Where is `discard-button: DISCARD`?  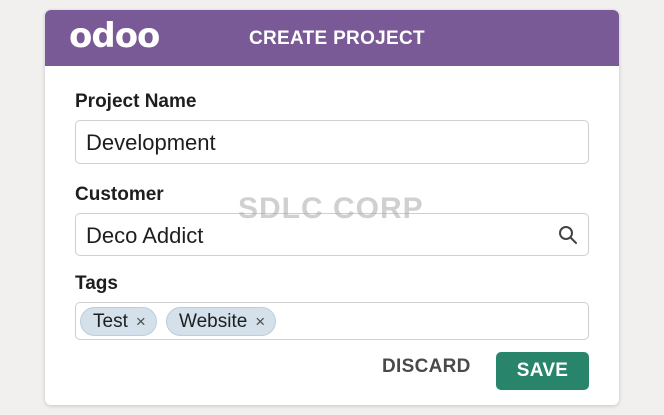 discard-button: DISCARD is located at coordinates (426, 367).